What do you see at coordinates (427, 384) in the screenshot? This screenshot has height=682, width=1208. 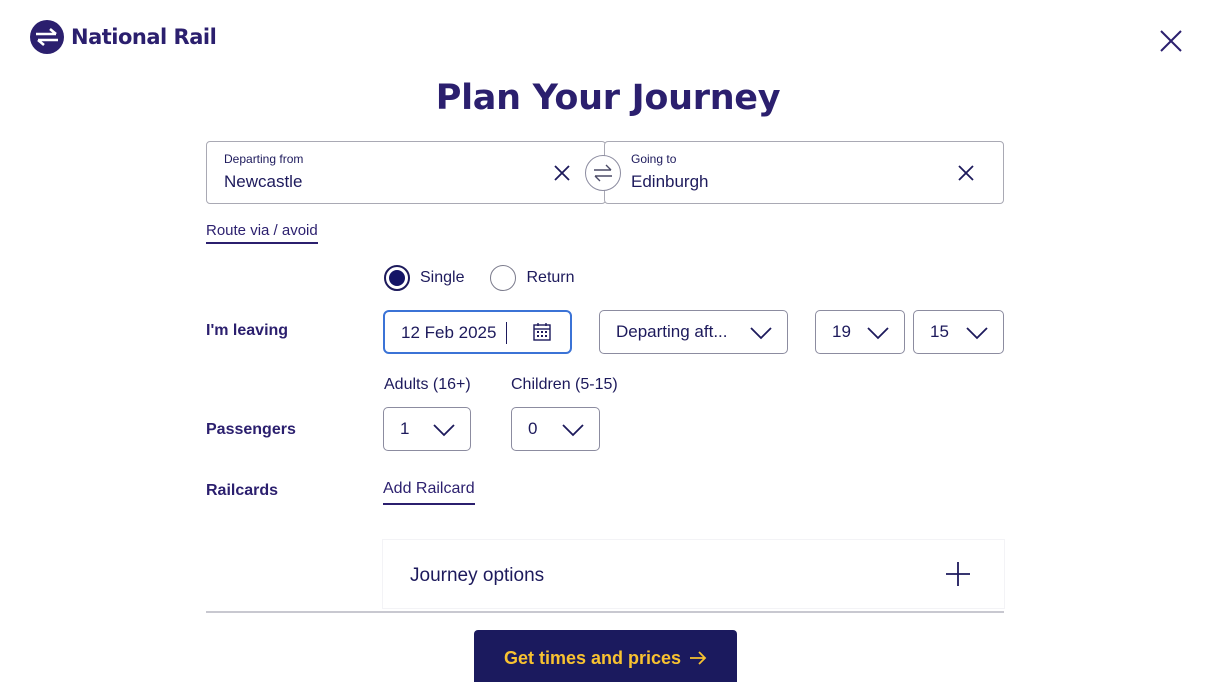 I see `adults-label: Adults (16+)` at bounding box center [427, 384].